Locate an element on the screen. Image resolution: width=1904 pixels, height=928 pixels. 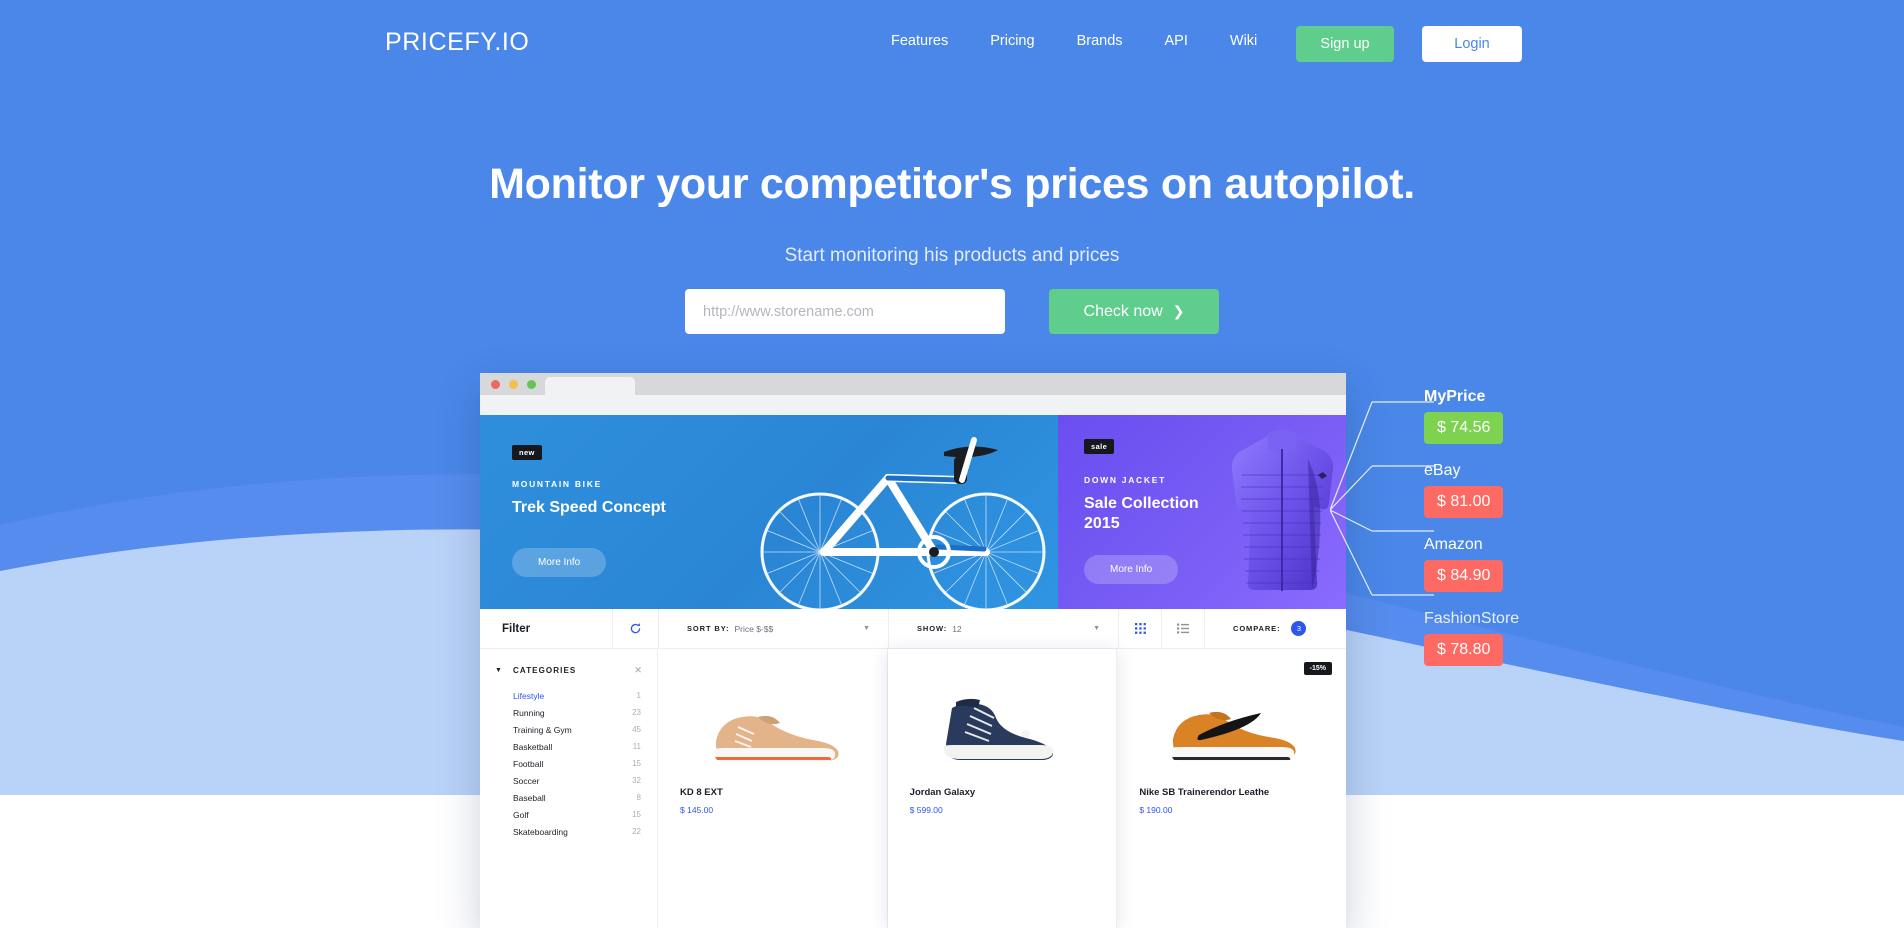
refresh-button is located at coordinates (636, 628).